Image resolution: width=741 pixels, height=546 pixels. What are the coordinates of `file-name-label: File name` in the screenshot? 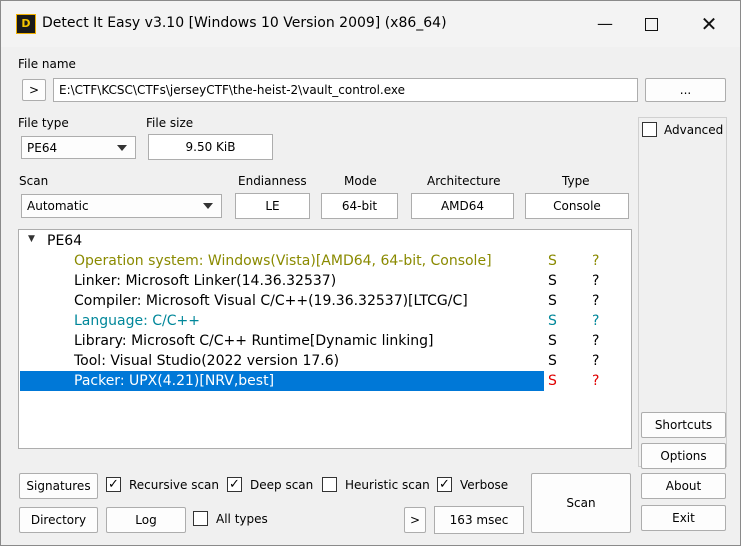 It's located at (47, 64).